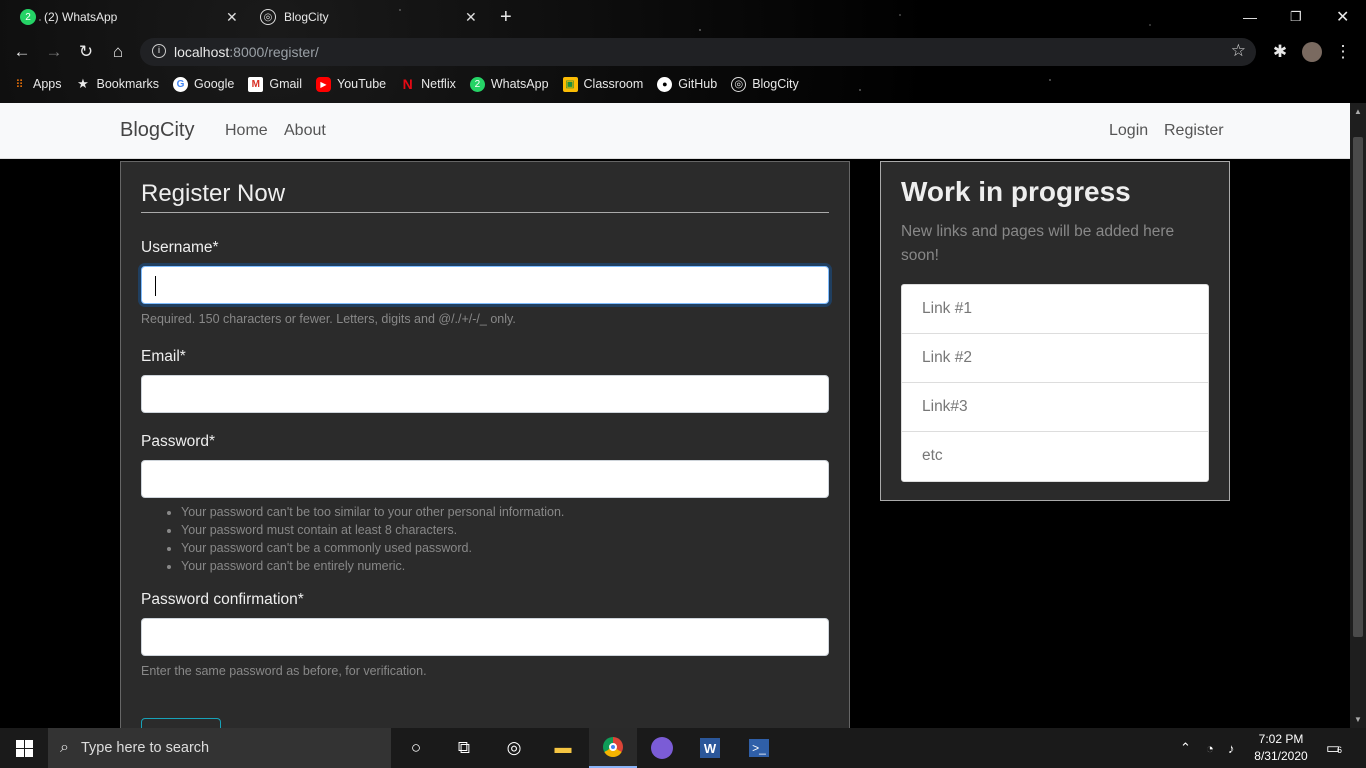 Image resolution: width=1366 pixels, height=768 pixels. Describe the element at coordinates (1358, 387) in the screenshot. I see `scrollbar-thumb` at that location.